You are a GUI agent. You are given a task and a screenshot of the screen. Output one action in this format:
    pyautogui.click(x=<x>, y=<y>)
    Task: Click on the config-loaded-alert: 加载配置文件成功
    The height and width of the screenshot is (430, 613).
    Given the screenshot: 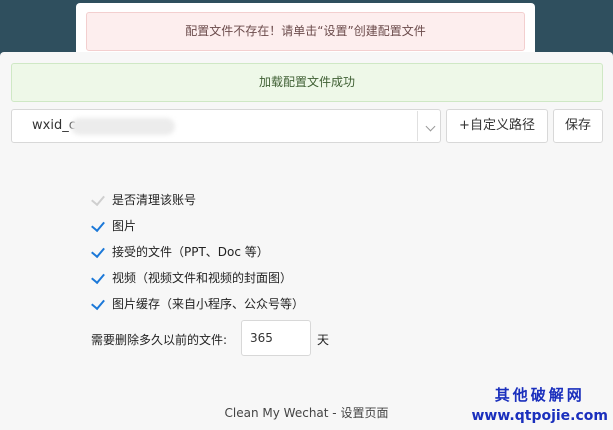 What is the action you would take?
    pyautogui.click(x=307, y=82)
    